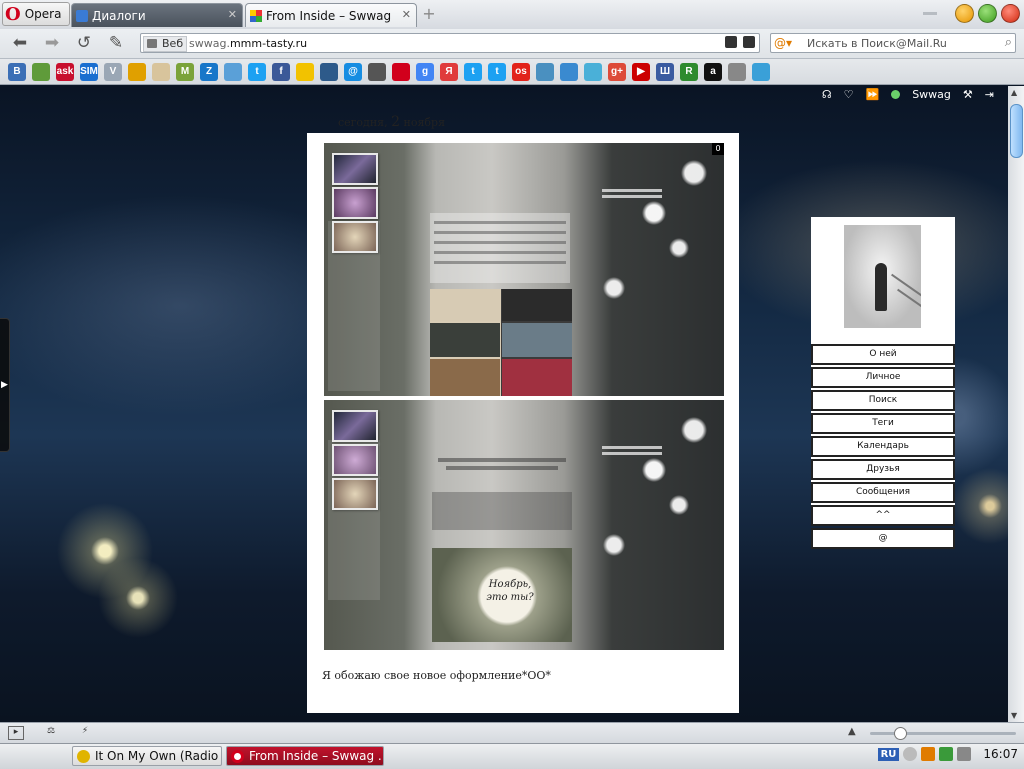 The height and width of the screenshot is (769, 1024). Describe the element at coordinates (908, 94) in the screenshot. I see `site-top-bar: ☊ ♡ ⏩ Swwag ⚒ ⇥` at that location.